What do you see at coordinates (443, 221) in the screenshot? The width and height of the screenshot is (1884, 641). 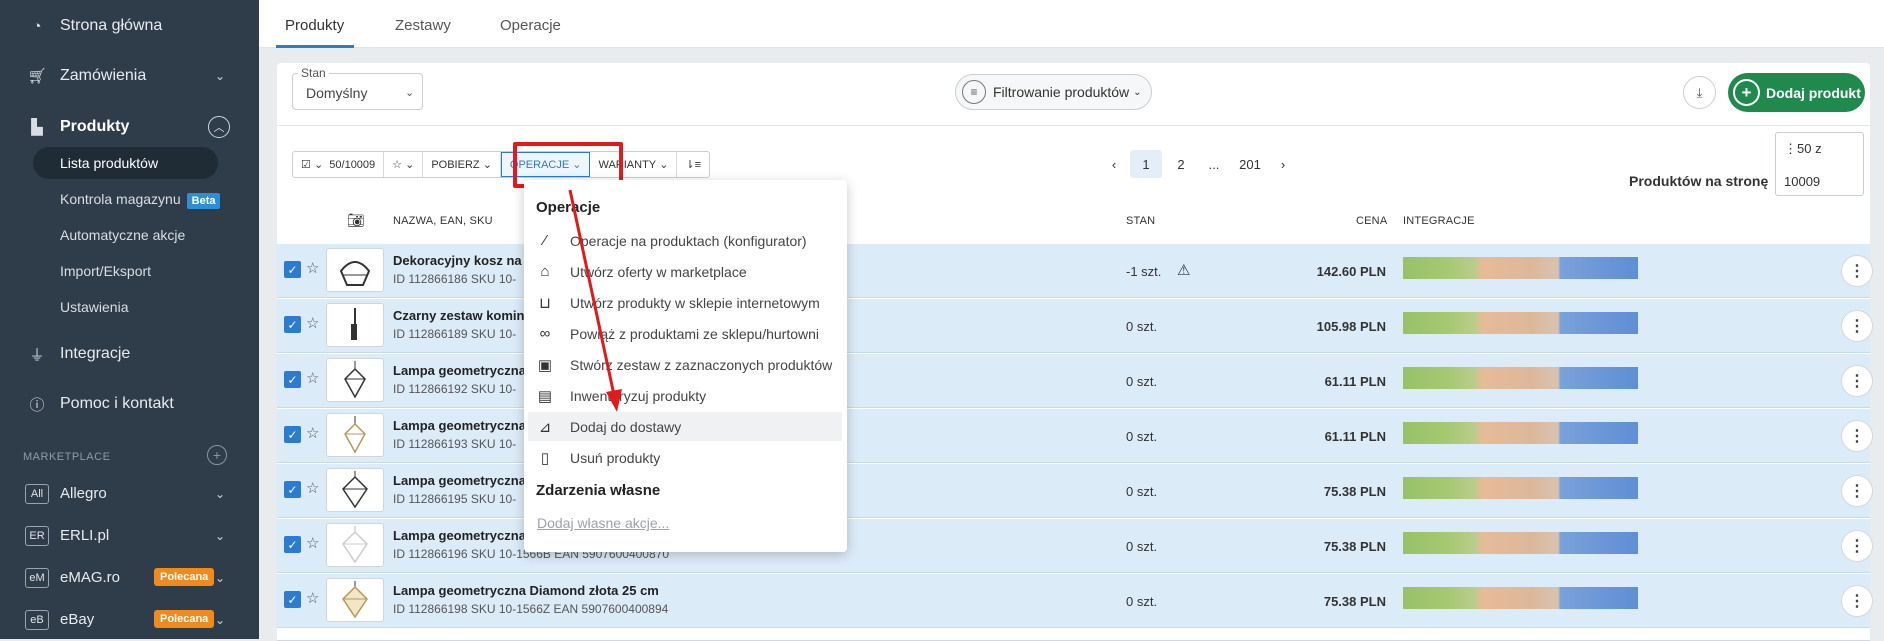 I see `header-name: NAZWA, EAN, SKU` at bounding box center [443, 221].